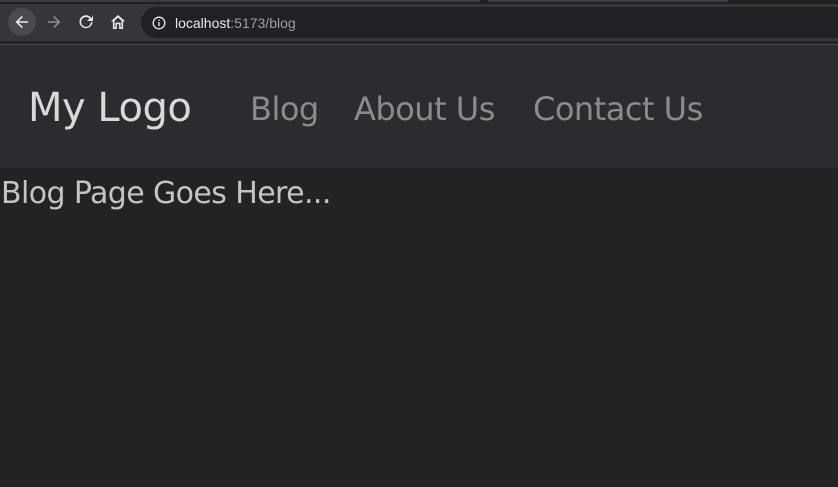 This screenshot has width=838, height=487. I want to click on forward-button, so click(54, 22).